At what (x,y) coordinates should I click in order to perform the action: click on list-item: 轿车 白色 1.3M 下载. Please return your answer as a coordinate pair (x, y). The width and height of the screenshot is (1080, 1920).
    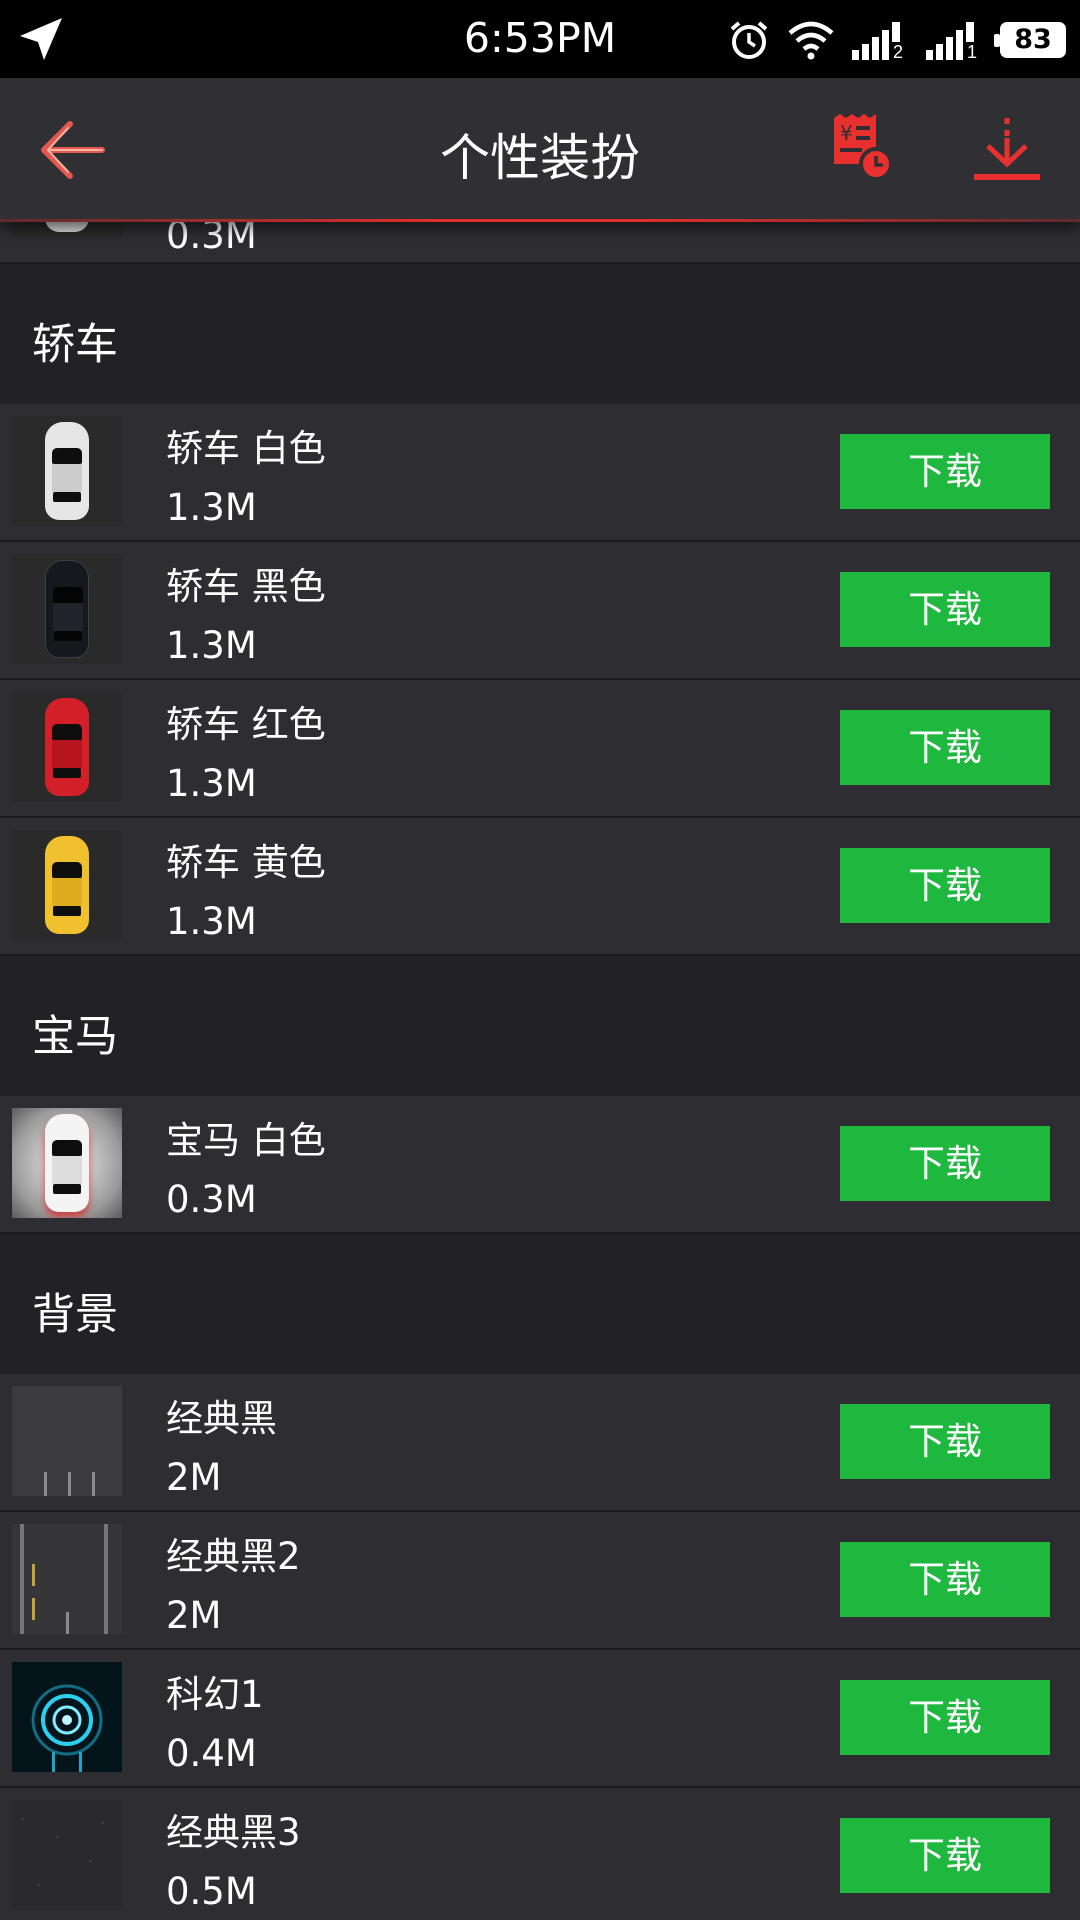
    Looking at the image, I should click on (540, 473).